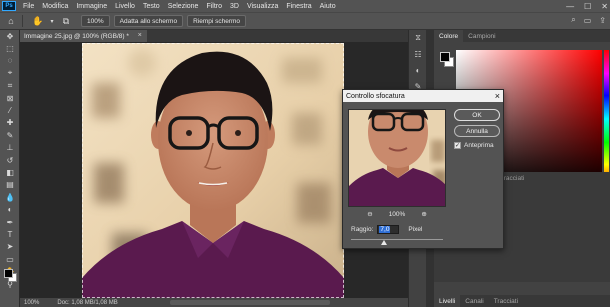 The height and width of the screenshot is (307, 610). What do you see at coordinates (522, 36) in the screenshot?
I see `color-panel-tabs: Colore Campioni` at bounding box center [522, 36].